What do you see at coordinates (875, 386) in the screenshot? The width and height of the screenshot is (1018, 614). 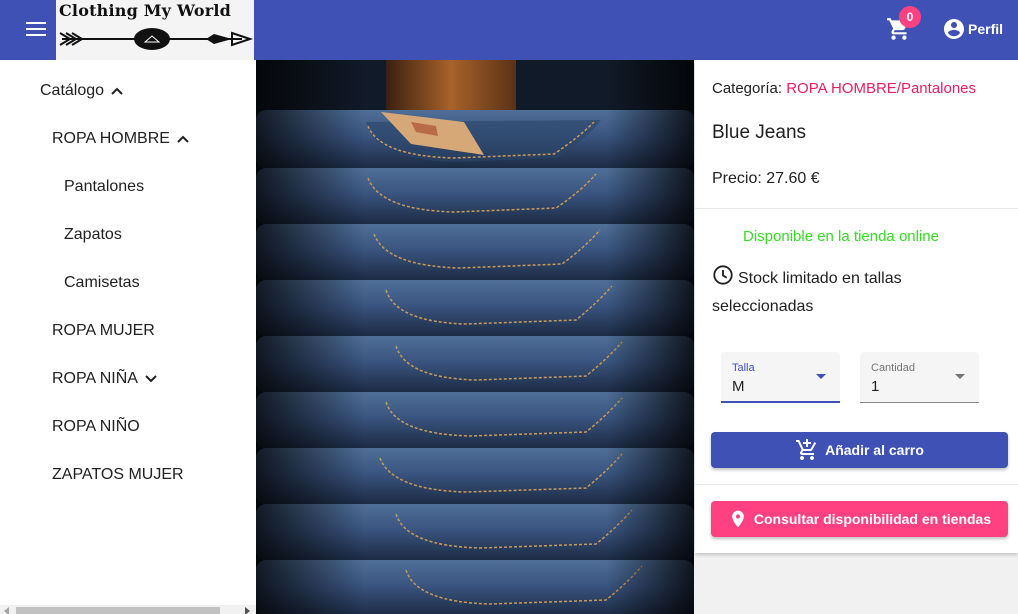 I see `quantity-select-value: 1` at bounding box center [875, 386].